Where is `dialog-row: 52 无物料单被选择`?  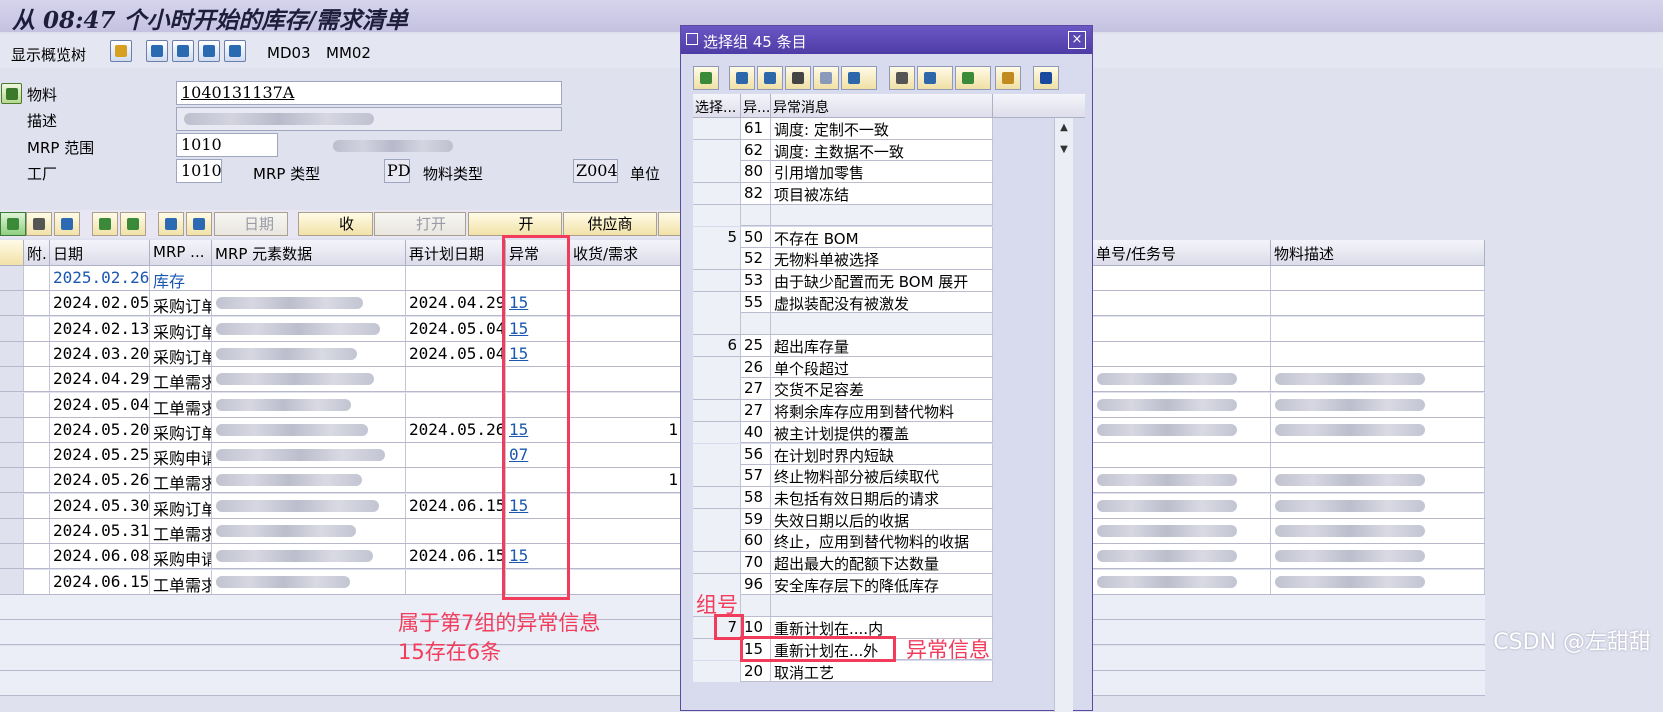 dialog-row: 52 无物料单被选择 is located at coordinates (843, 259).